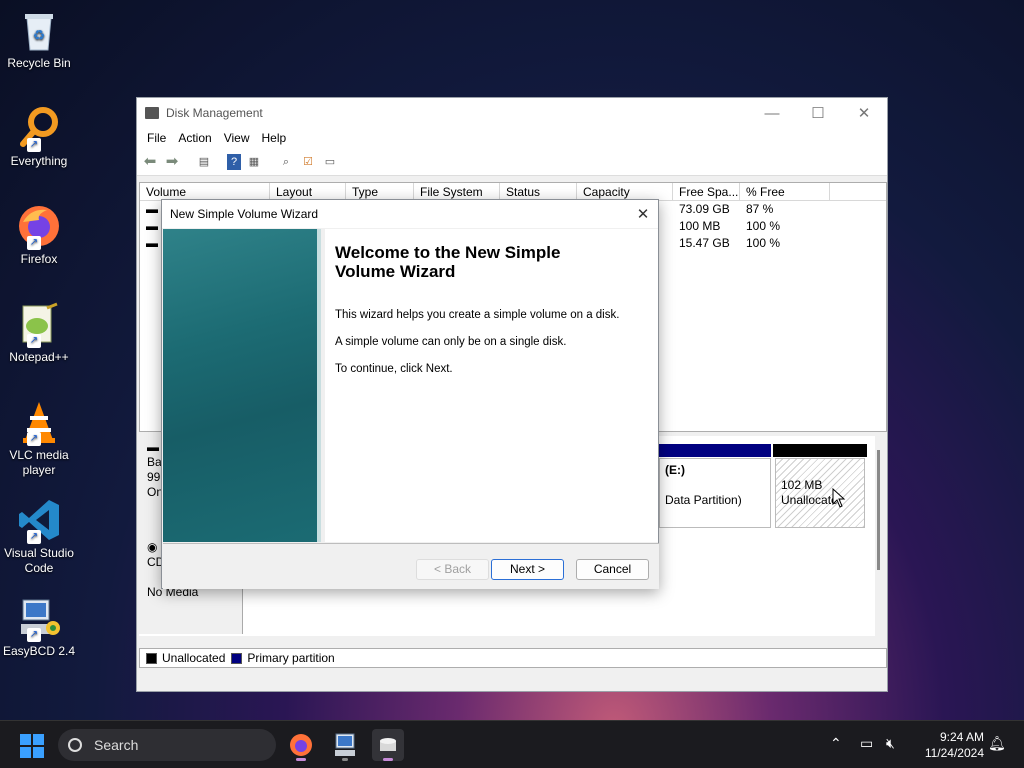 This screenshot has height=768, width=1024. What do you see at coordinates (237, 138) in the screenshot?
I see `menu-view: View` at bounding box center [237, 138].